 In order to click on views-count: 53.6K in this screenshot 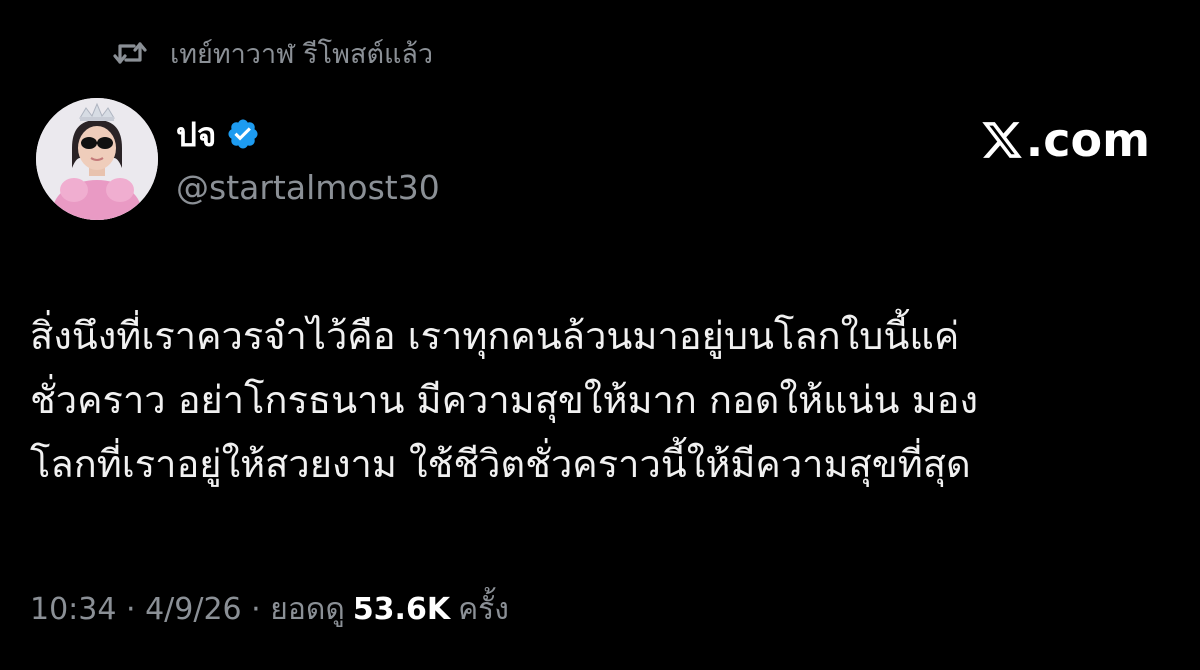, I will do `click(401, 609)`.